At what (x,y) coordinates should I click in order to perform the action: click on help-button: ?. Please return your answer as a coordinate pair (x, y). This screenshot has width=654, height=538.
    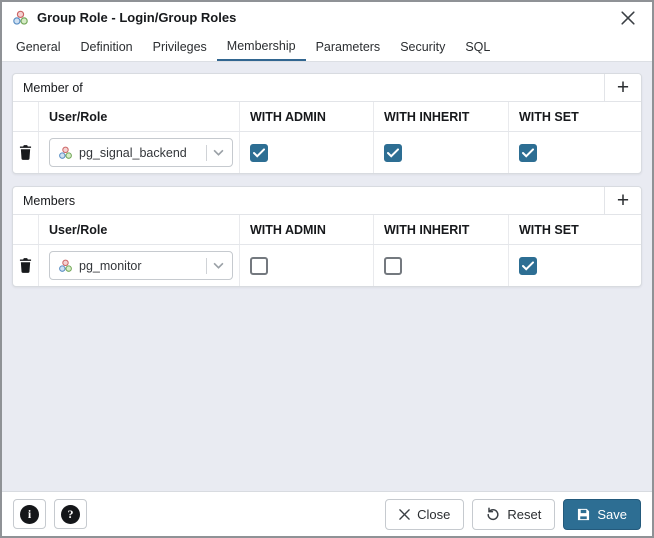
    Looking at the image, I should click on (70, 514).